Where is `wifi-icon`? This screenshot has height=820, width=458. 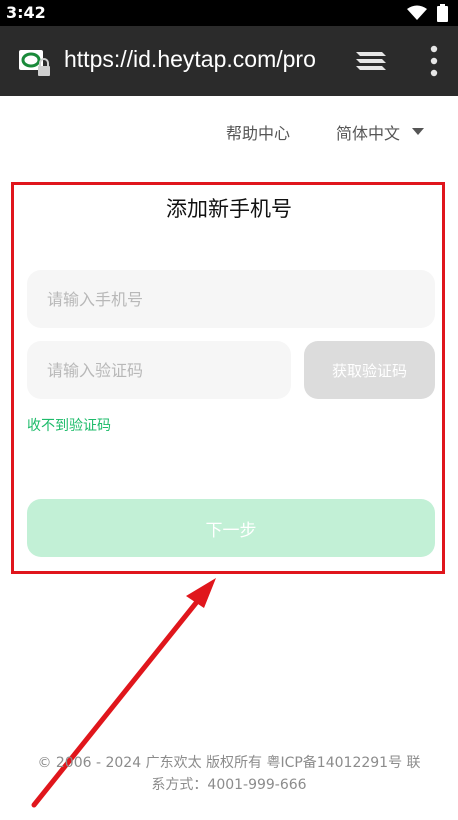
wifi-icon is located at coordinates (417, 12).